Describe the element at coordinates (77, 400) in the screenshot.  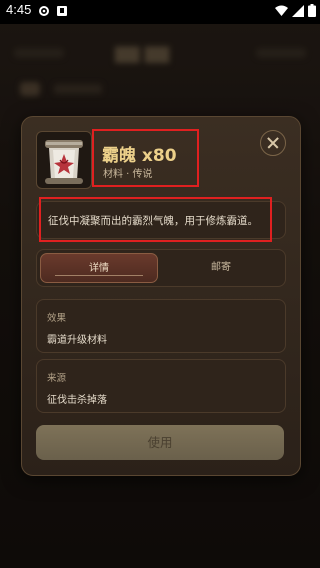
I see `source-value: 征伐击杀掉落` at that location.